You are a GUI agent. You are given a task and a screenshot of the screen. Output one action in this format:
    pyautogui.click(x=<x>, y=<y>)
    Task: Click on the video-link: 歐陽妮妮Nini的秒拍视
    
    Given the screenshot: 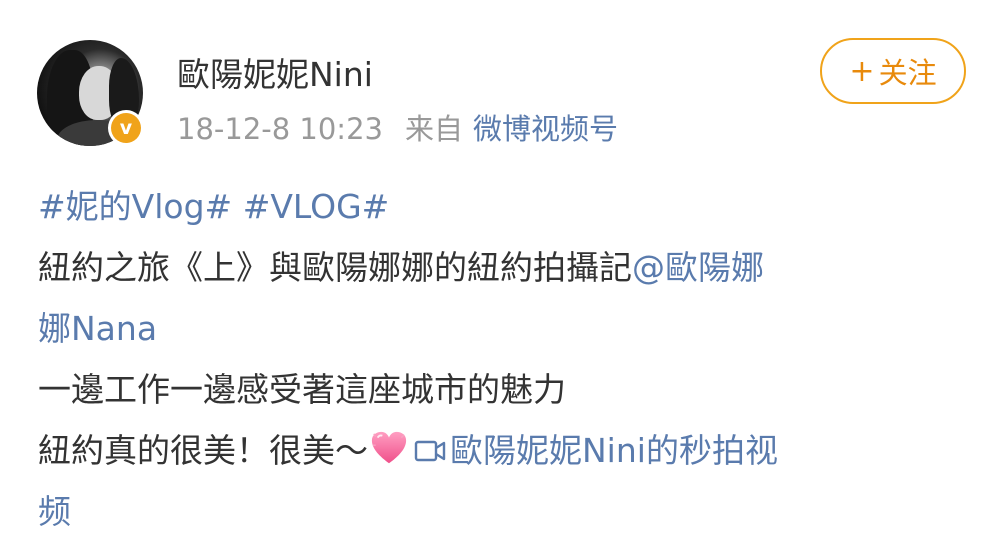 What is the action you would take?
    pyautogui.click(x=596, y=450)
    